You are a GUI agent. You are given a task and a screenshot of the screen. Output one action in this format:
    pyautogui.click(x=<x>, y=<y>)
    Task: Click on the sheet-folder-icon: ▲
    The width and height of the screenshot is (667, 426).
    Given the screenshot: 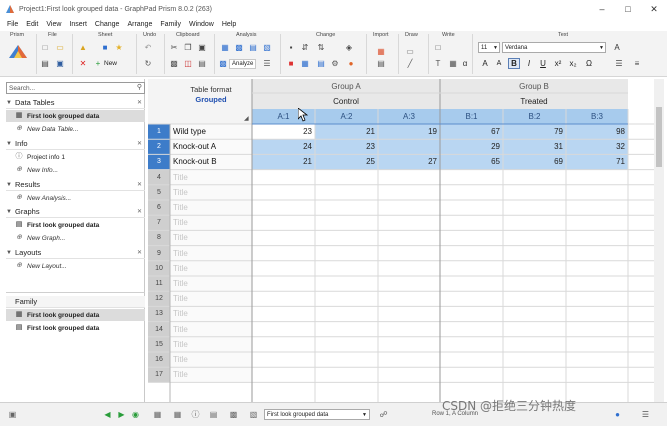 What is the action you would take?
    pyautogui.click(x=83, y=47)
    